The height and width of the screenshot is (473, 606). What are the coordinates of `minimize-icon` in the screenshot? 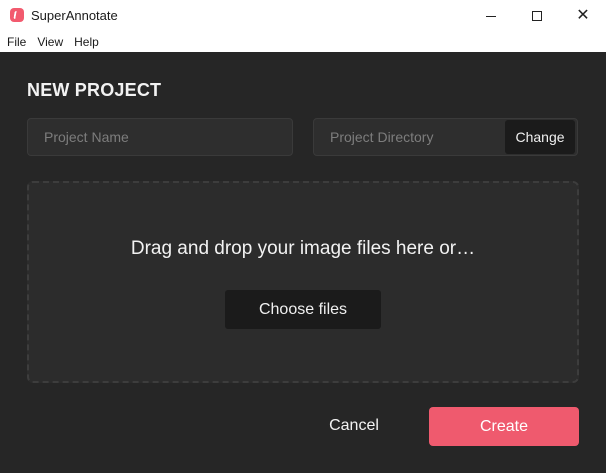 It's located at (491, 16).